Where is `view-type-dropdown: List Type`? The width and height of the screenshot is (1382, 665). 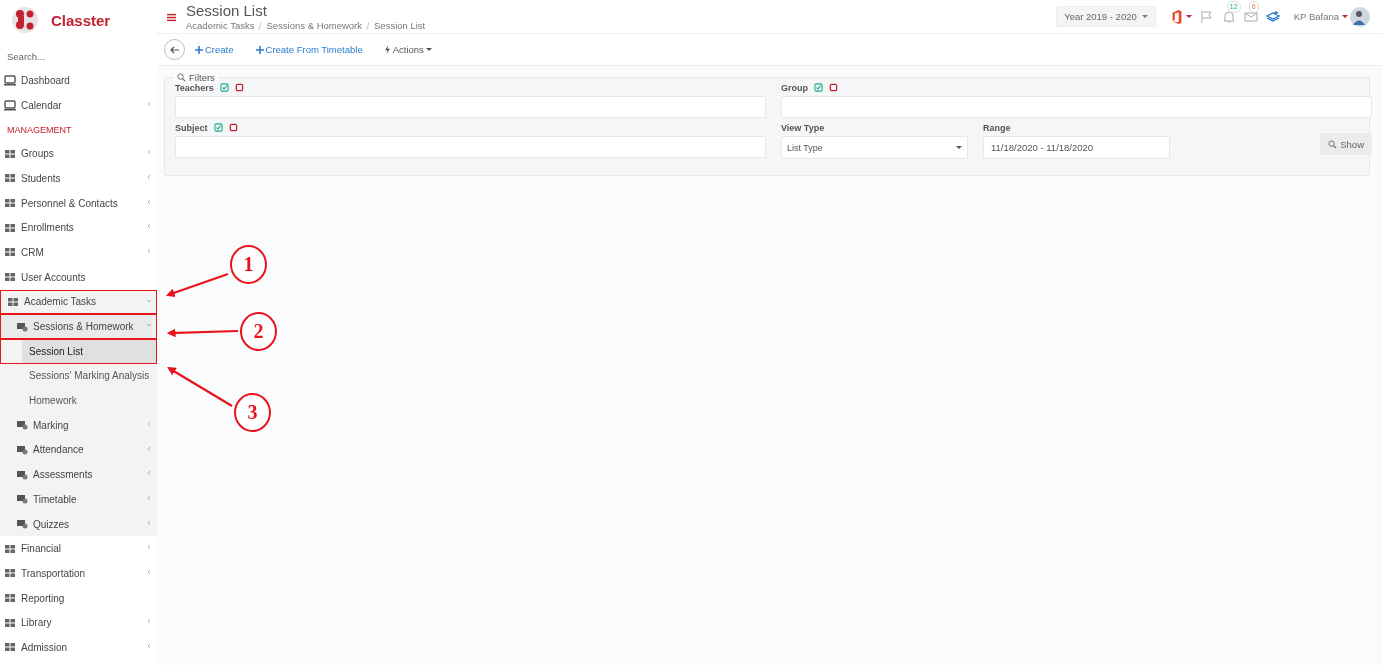
view-type-dropdown: List Type is located at coordinates (874, 147).